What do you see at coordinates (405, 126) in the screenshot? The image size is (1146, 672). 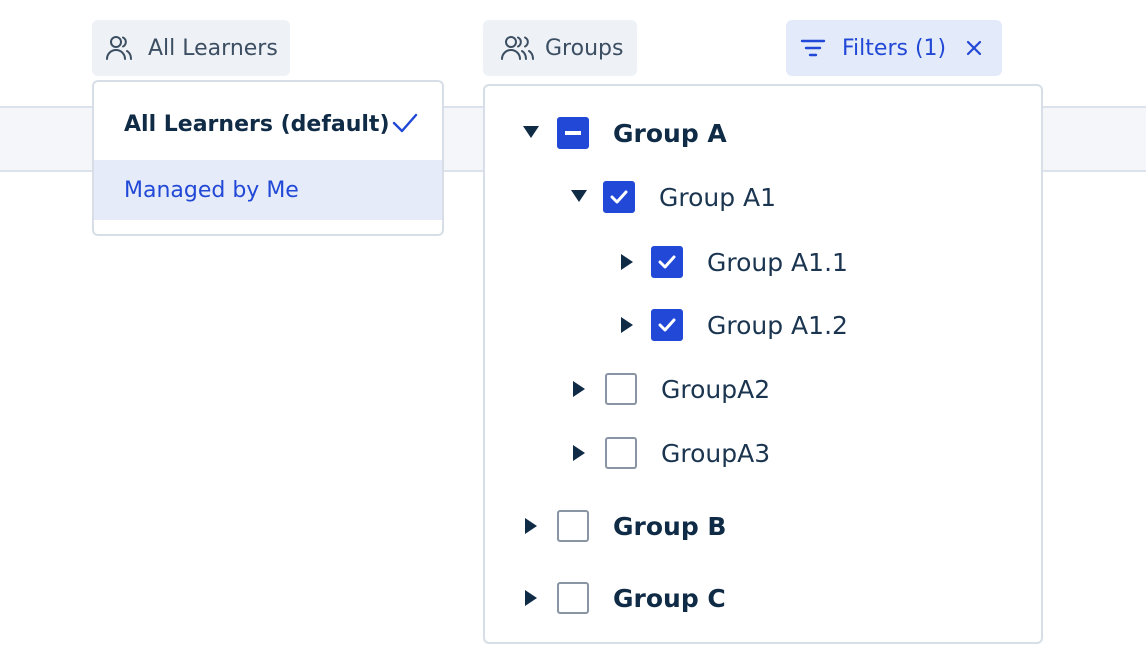 I see `checkmark-icon` at bounding box center [405, 126].